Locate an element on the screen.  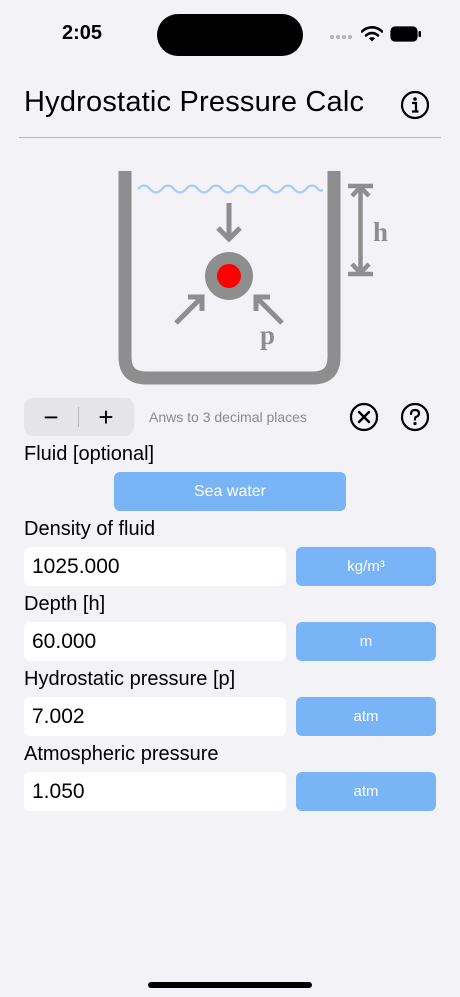
density-label: Density of fluid is located at coordinates (90, 529).